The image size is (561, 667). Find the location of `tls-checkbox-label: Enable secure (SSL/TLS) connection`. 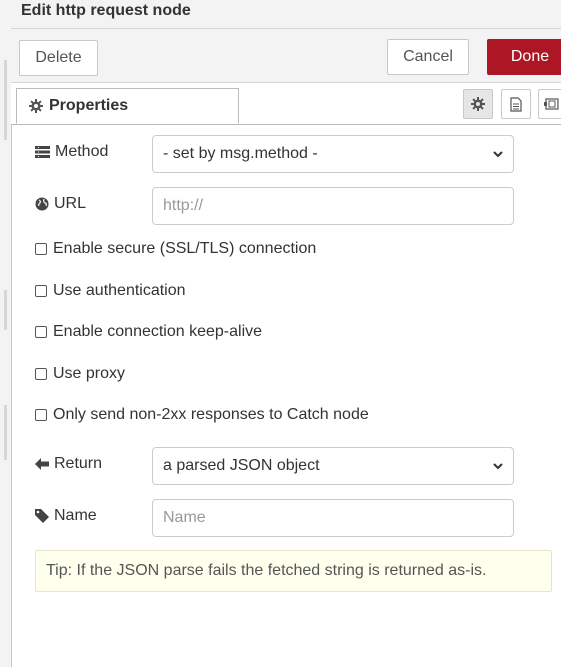

tls-checkbox-label: Enable secure (SSL/TLS) connection is located at coordinates (185, 248).